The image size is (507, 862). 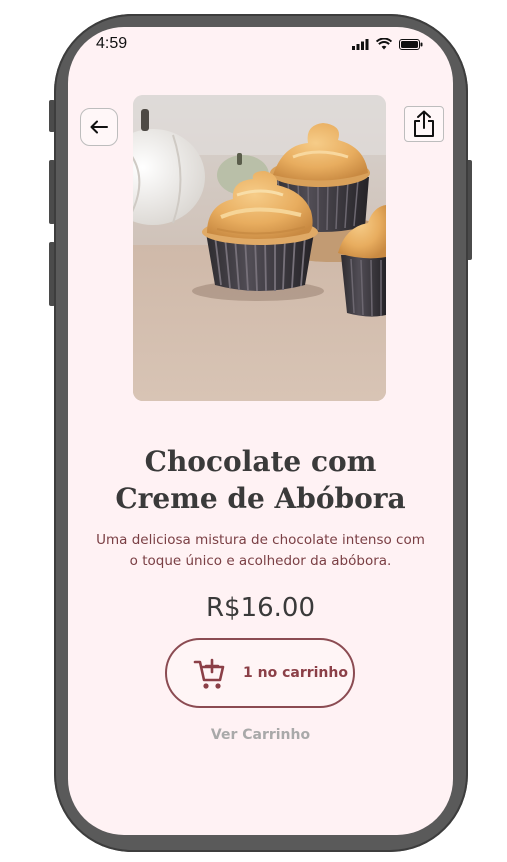 What do you see at coordinates (112, 43) in the screenshot?
I see `status-time: 4:59` at bounding box center [112, 43].